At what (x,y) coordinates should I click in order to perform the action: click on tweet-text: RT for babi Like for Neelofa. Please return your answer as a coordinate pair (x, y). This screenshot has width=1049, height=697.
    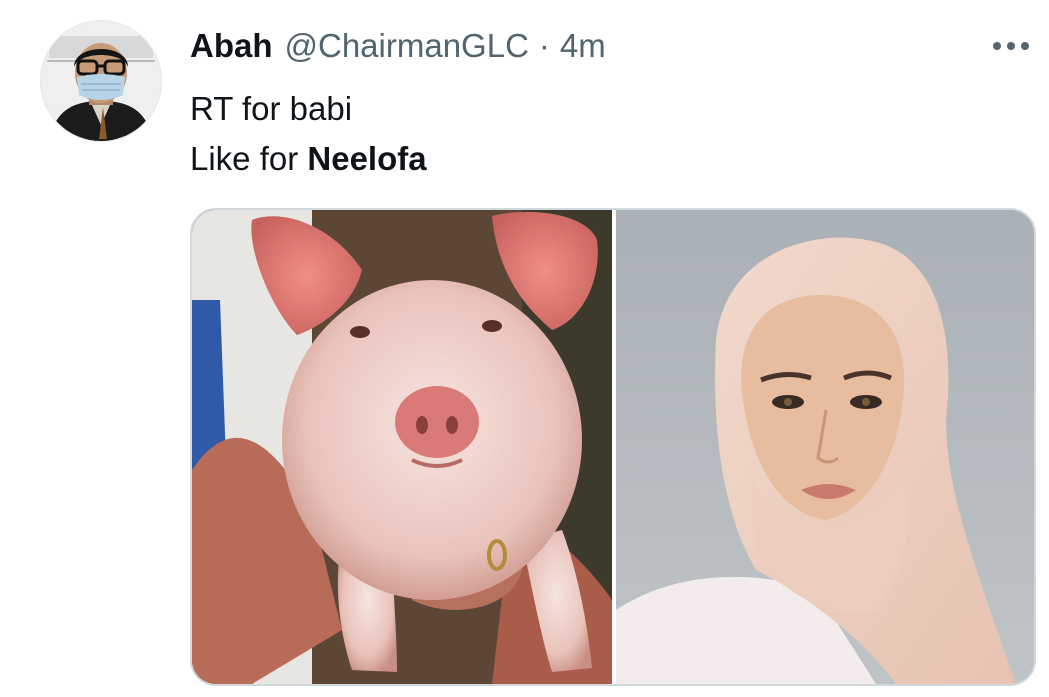
    Looking at the image, I should click on (308, 134).